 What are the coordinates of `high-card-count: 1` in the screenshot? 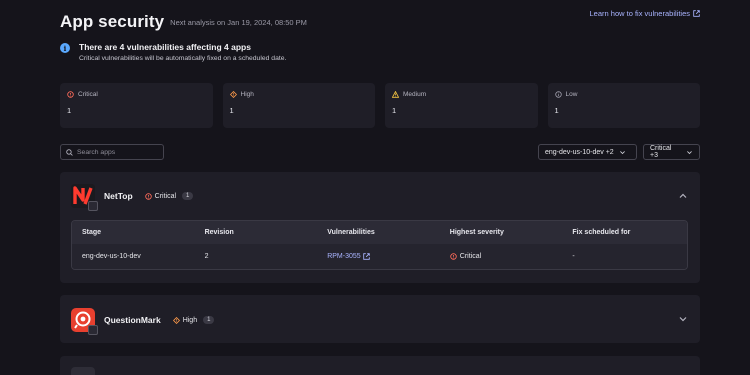 It's located at (231, 110).